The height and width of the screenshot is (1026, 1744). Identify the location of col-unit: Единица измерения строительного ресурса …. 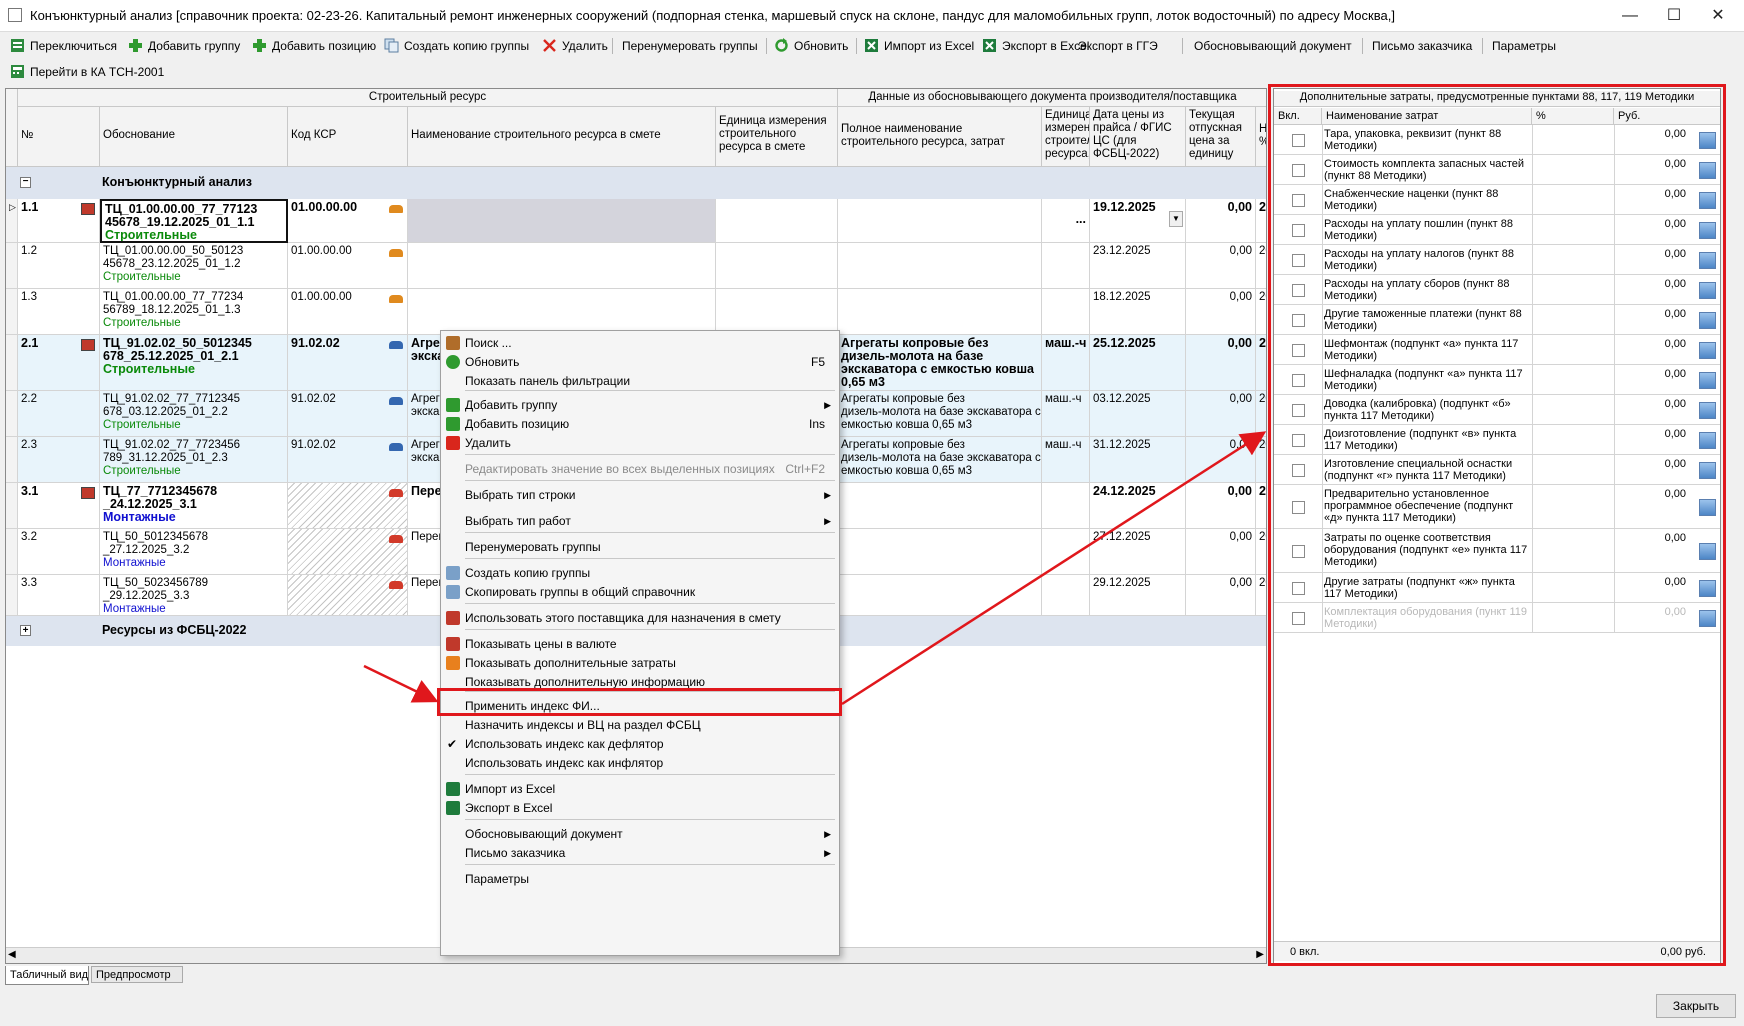
(777, 137).